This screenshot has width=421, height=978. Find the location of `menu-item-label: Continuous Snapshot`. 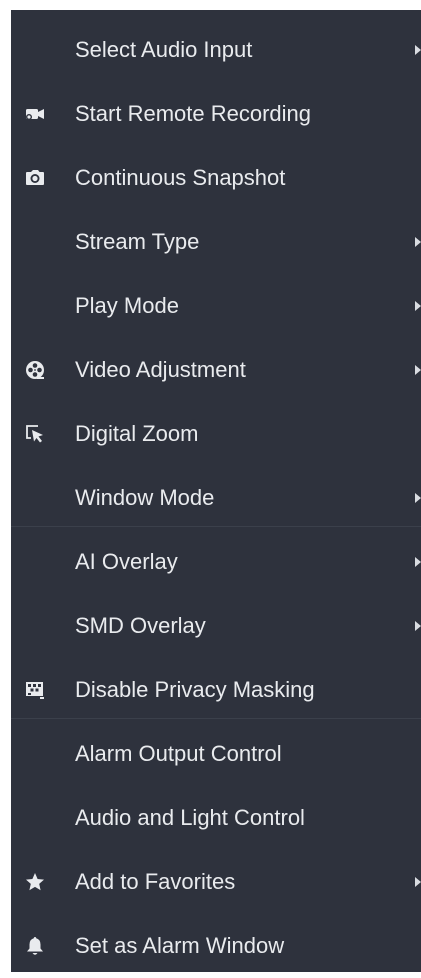

menu-item-label: Continuous Snapshot is located at coordinates (180, 177).